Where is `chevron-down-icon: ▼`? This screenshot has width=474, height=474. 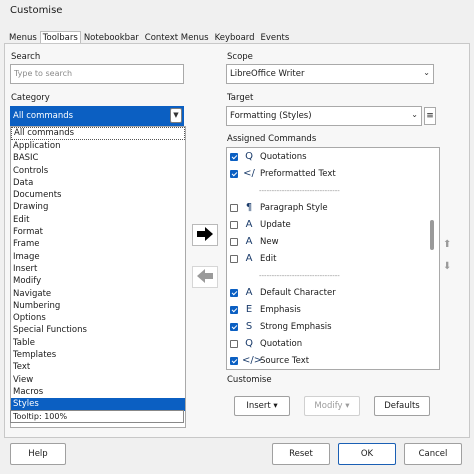
chevron-down-icon: ▼ is located at coordinates (176, 115).